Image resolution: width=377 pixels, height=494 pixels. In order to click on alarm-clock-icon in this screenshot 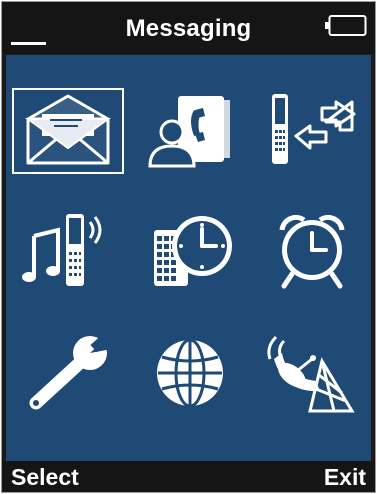, I will do `click(312, 251)`.